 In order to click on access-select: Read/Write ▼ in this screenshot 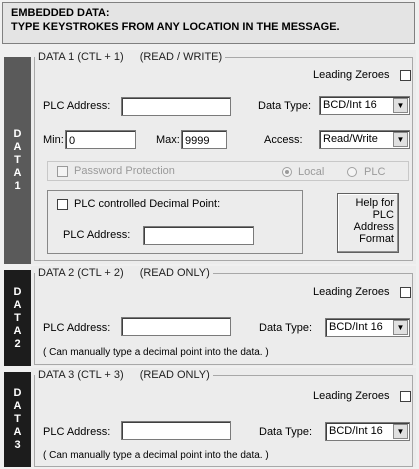, I will do `click(364, 139)`.